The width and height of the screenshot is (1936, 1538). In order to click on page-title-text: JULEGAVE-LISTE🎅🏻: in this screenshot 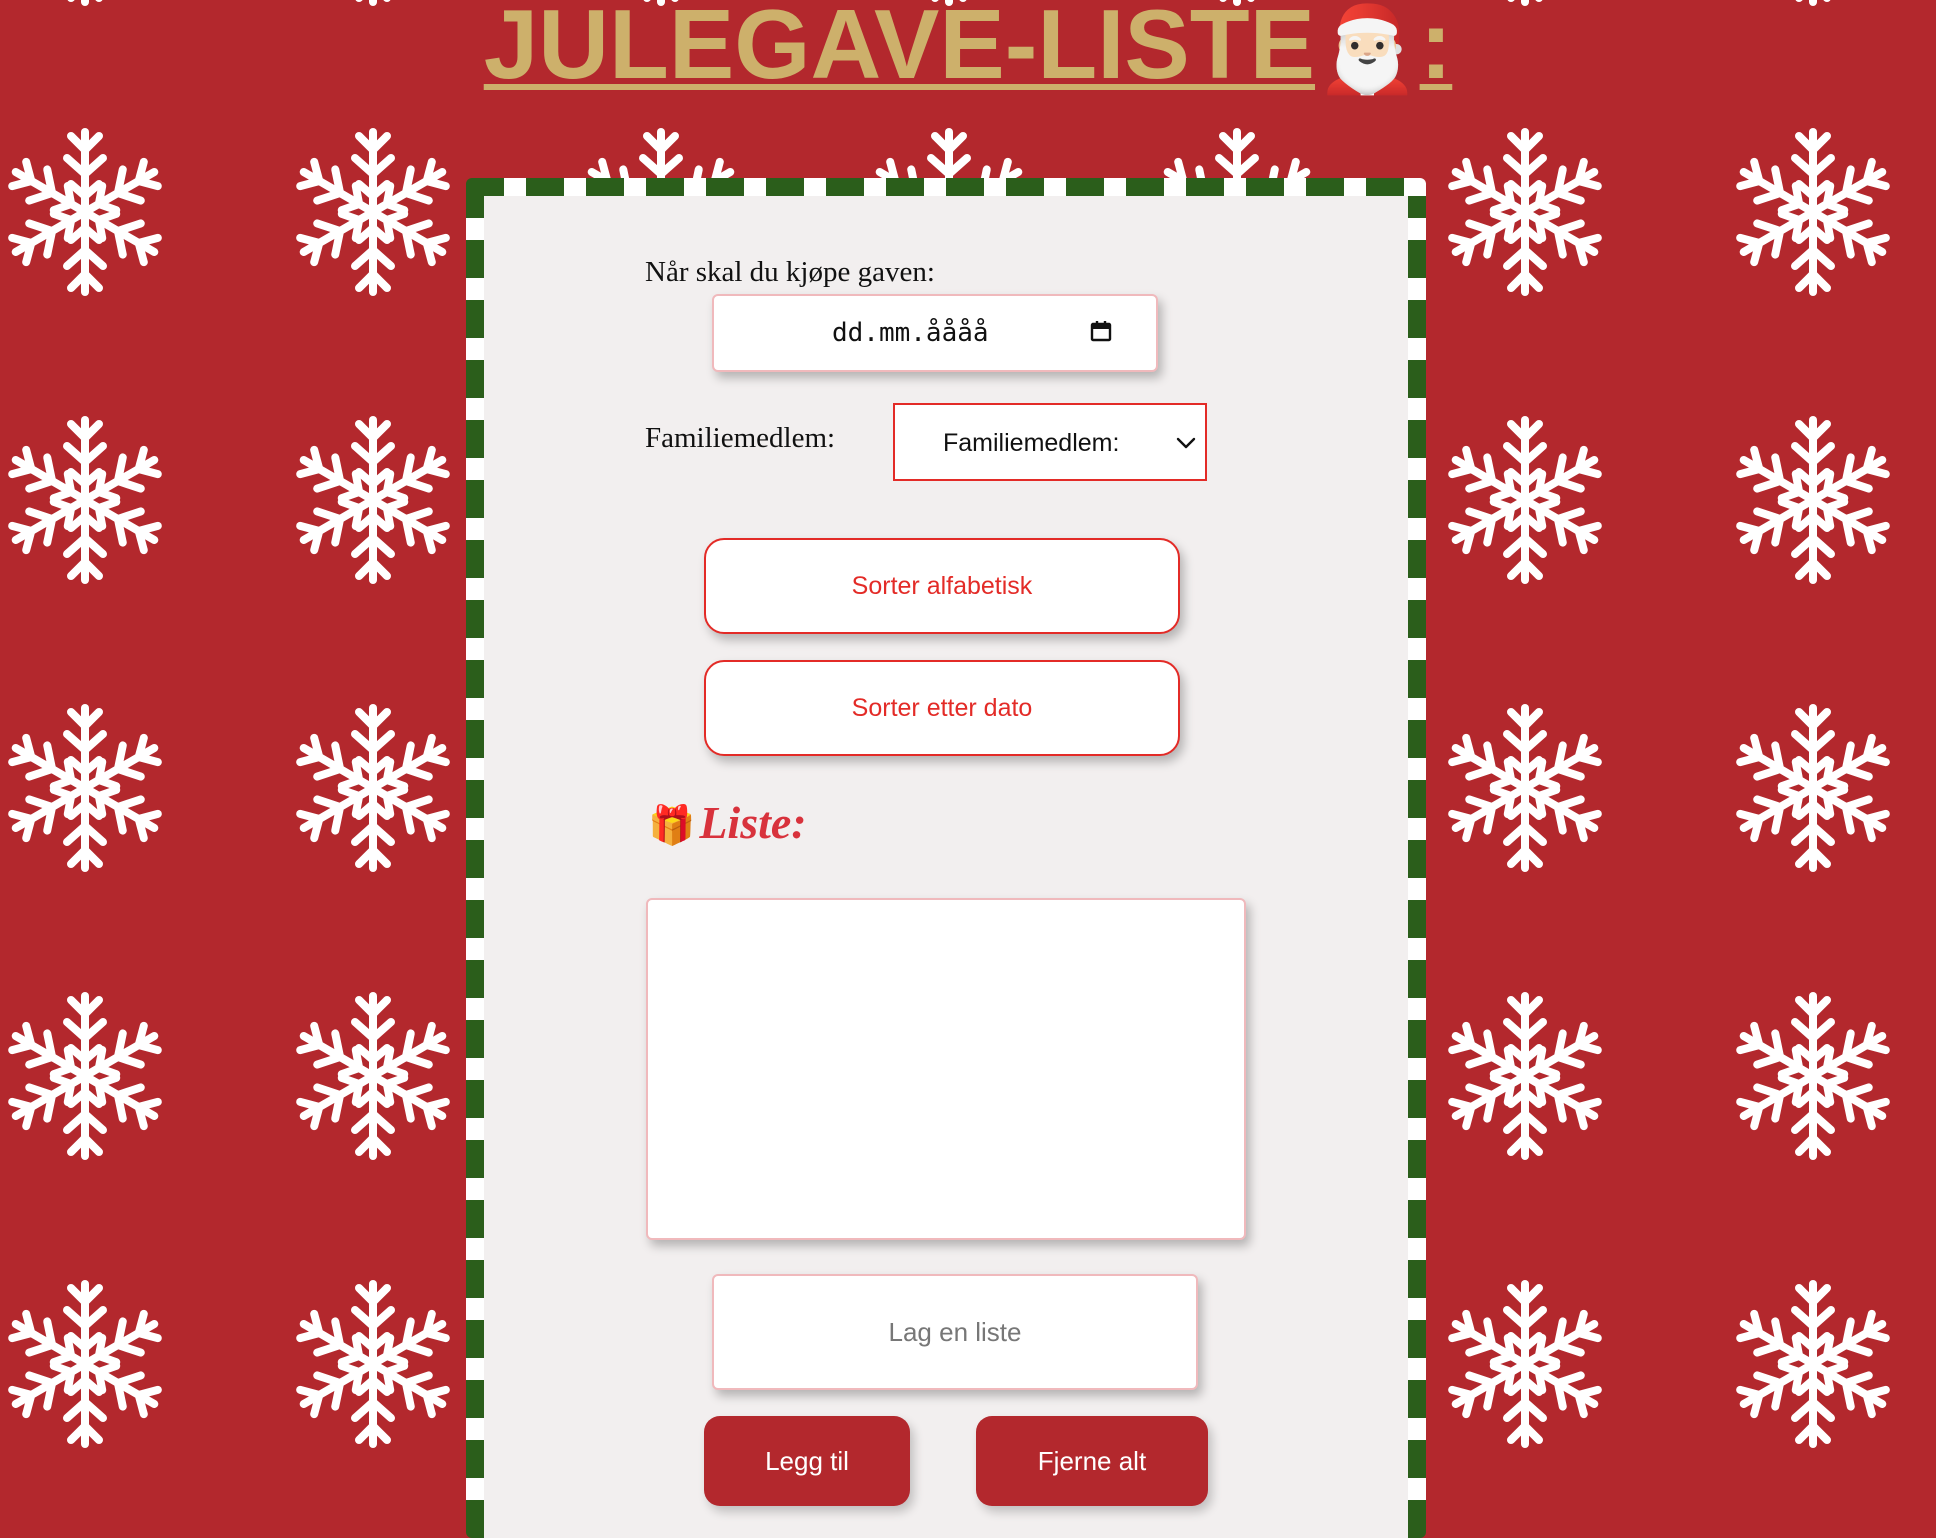, I will do `click(968, 49)`.